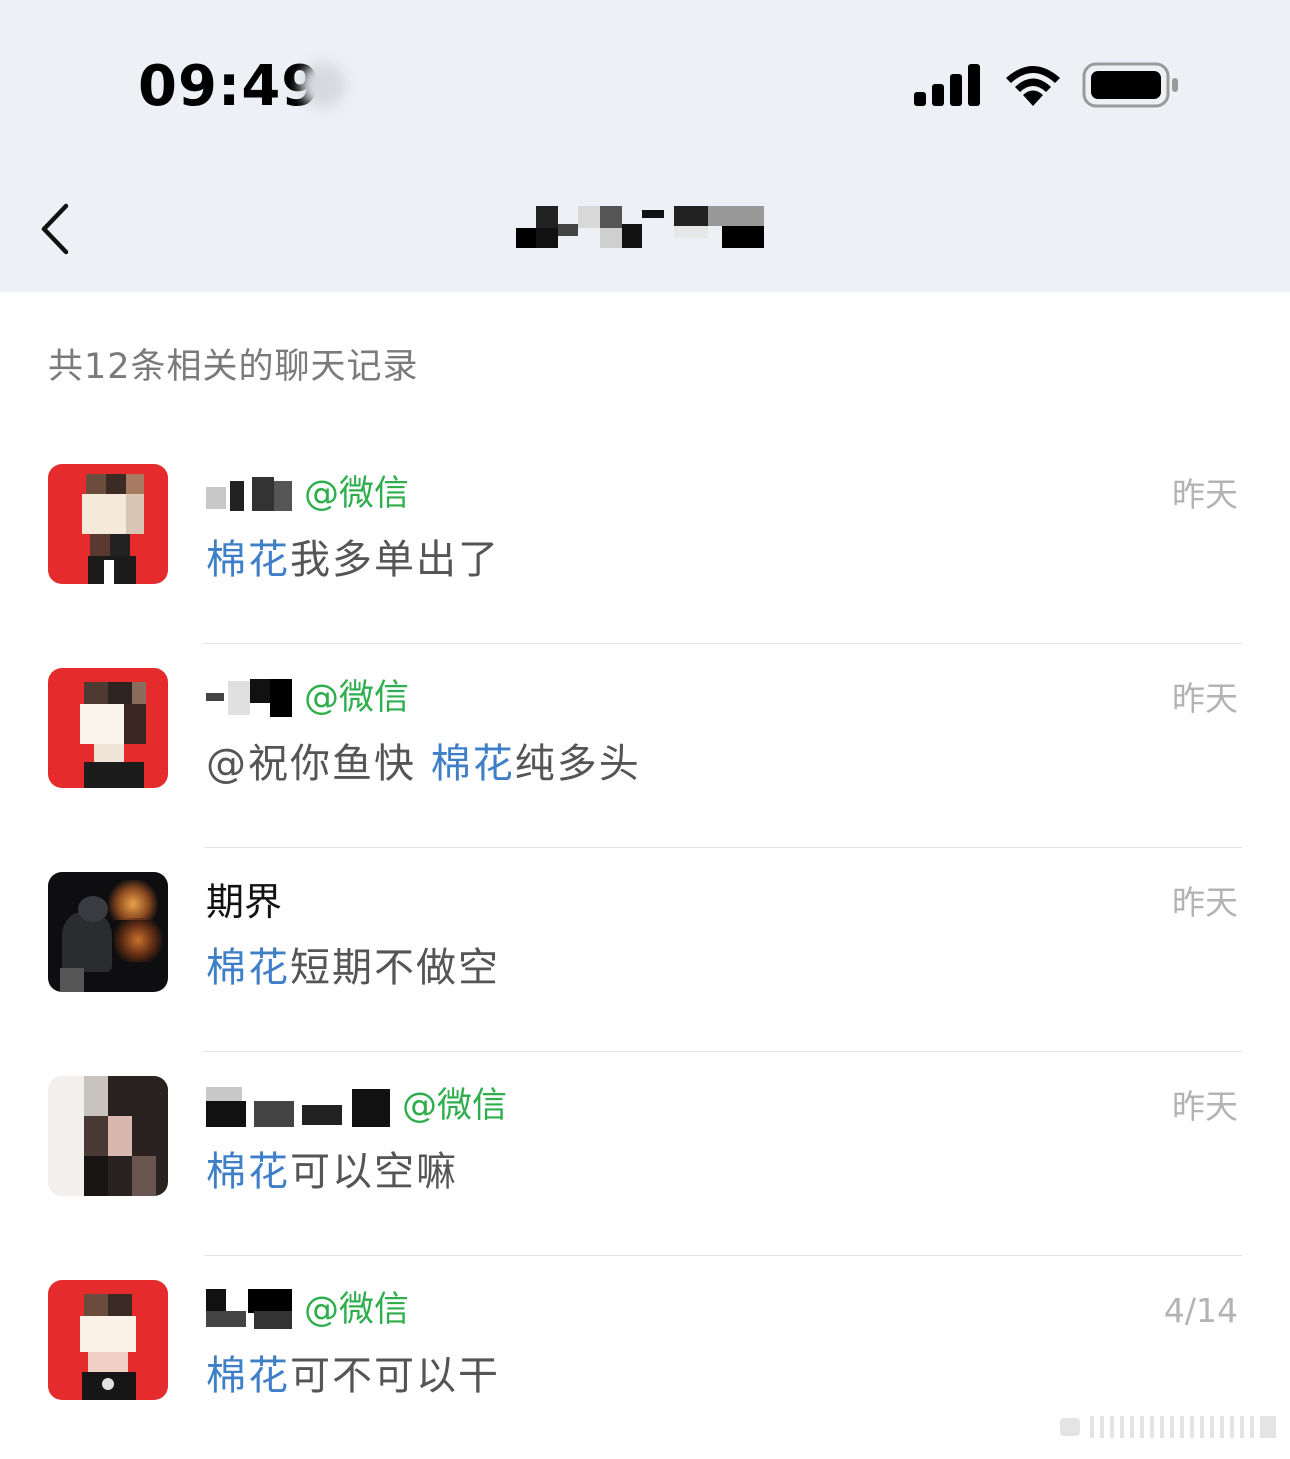  I want to click on message-text: 短期不做空, so click(395, 968).